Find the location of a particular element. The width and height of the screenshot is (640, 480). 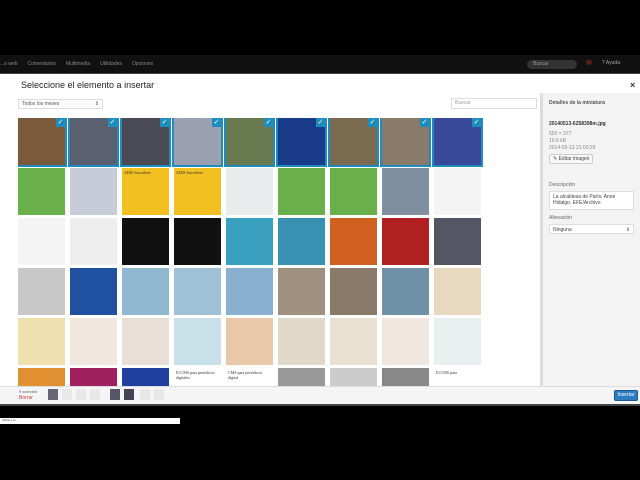

filename: 20140513-6258398m.jpg is located at coordinates (577, 124).